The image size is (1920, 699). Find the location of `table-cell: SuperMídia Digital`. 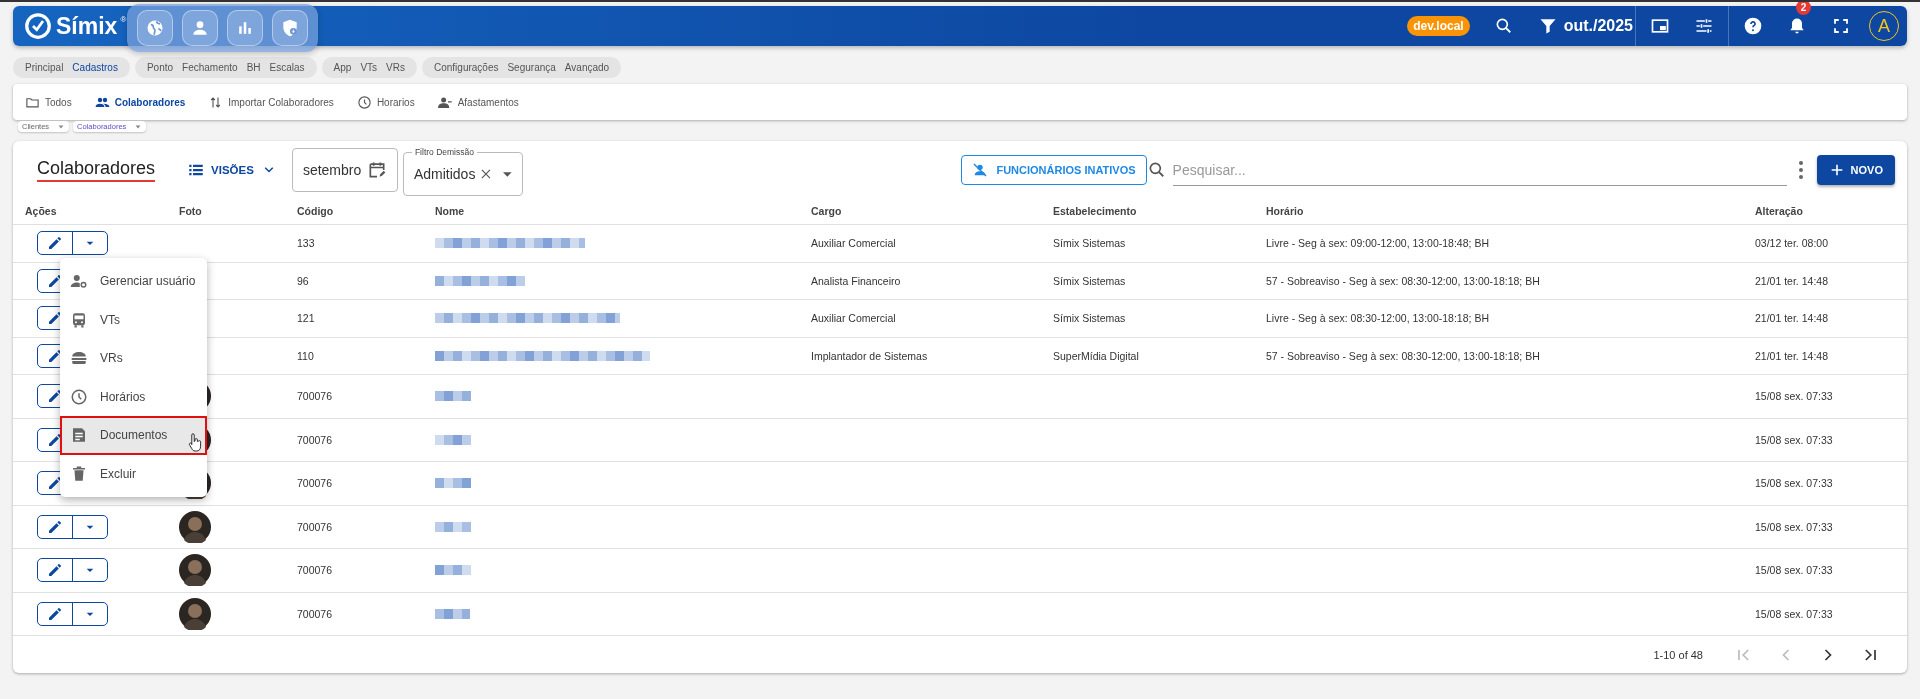

table-cell: SuperMídia Digital is located at coordinates (1096, 355).